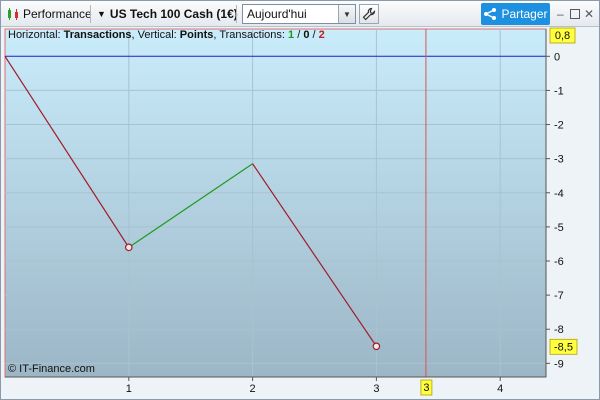 This screenshot has width=600, height=400. I want to click on y-max-label: 0,8, so click(562, 35).